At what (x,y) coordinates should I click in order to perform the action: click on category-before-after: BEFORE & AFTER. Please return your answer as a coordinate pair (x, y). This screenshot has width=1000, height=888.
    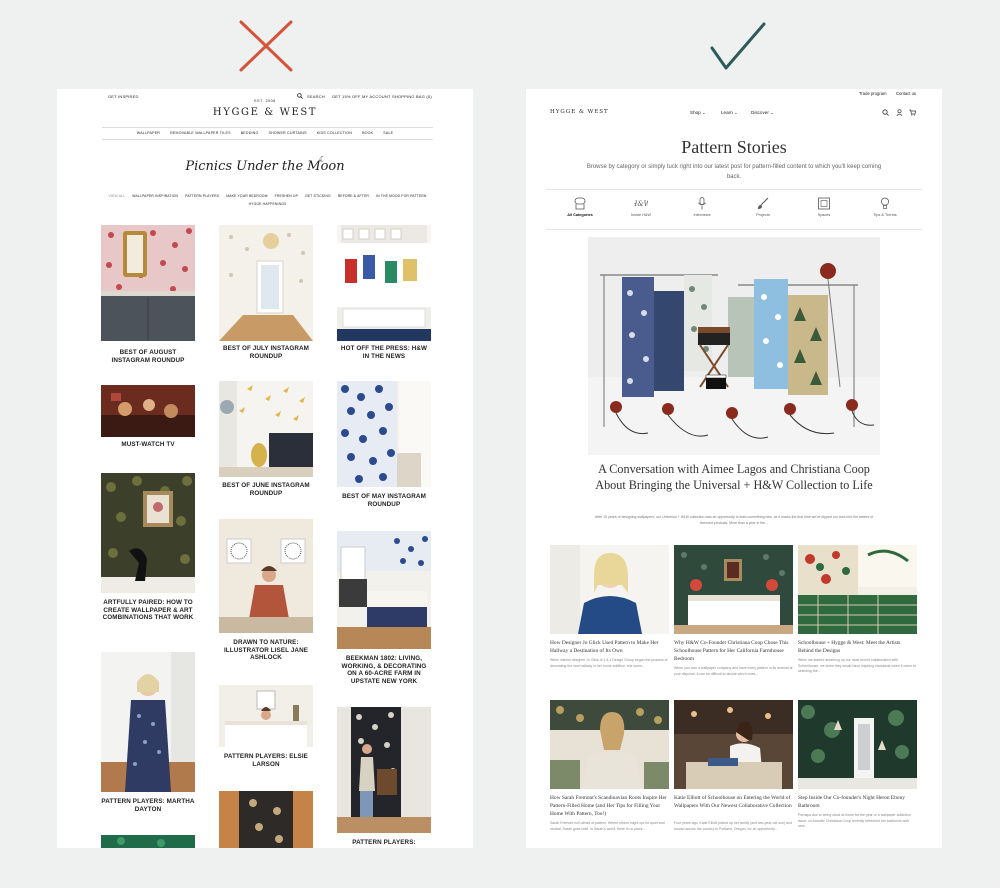
    Looking at the image, I should click on (353, 196).